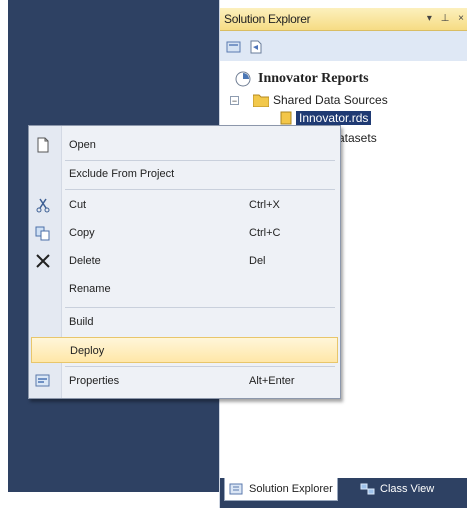 This screenshot has width=467, height=508. I want to click on workspace-bottom-edge, so click(109, 500).